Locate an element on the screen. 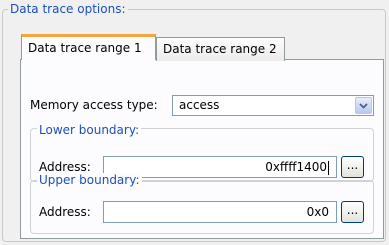 This screenshot has height=245, width=389. lower-boundary-title: Lower boundary: is located at coordinates (89, 130).